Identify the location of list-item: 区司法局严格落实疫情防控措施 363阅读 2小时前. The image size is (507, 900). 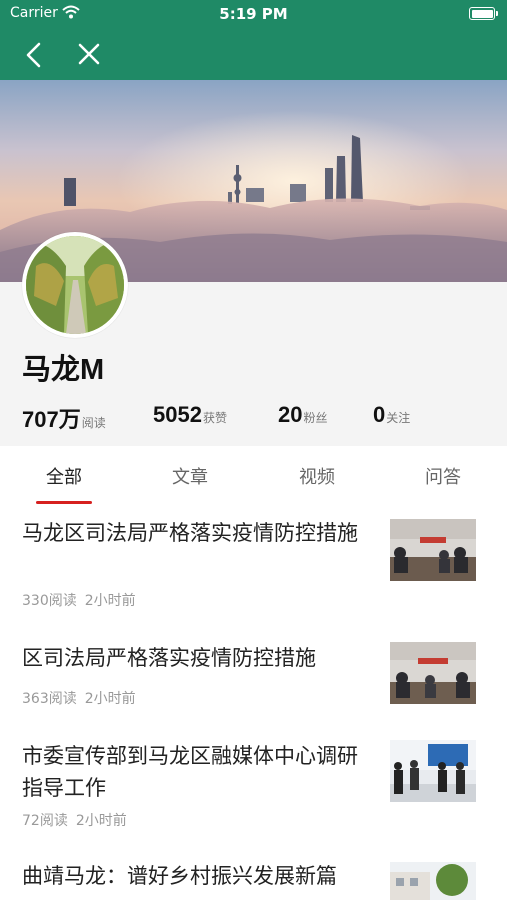
(253, 680).